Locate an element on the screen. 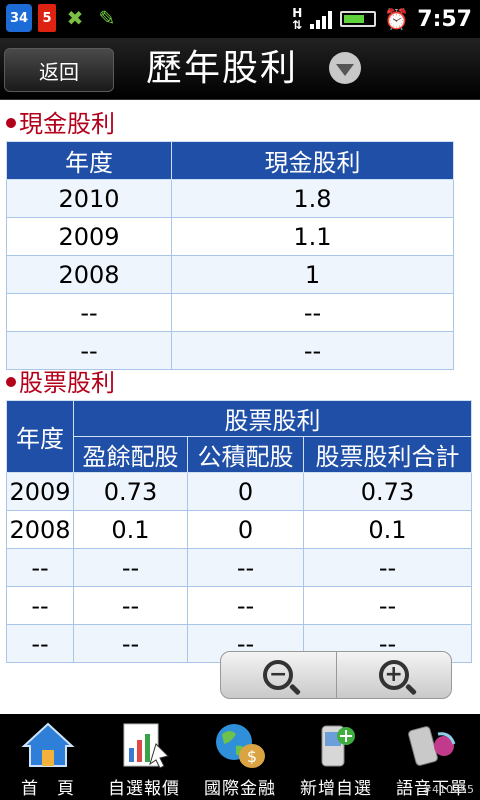 This screenshot has height=800, width=480. bottom-navigation: 首 頁 自選報價 $ 國際金融 新增自選 語音下單 #410255 is located at coordinates (240, 757).